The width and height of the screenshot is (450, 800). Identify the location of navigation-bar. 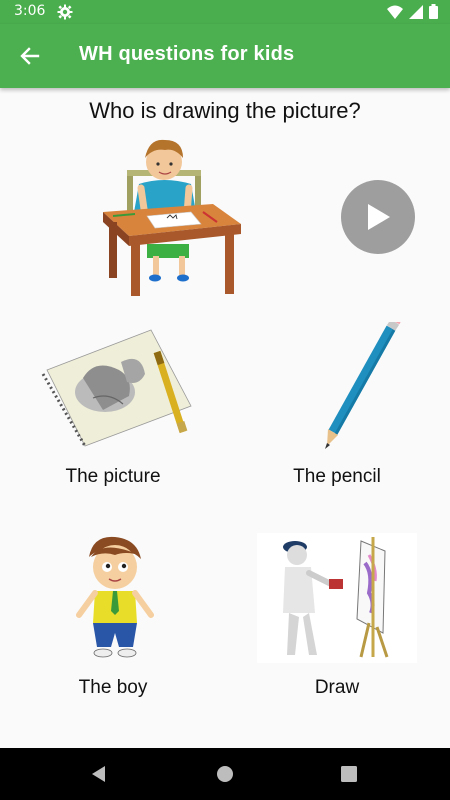
(225, 774).